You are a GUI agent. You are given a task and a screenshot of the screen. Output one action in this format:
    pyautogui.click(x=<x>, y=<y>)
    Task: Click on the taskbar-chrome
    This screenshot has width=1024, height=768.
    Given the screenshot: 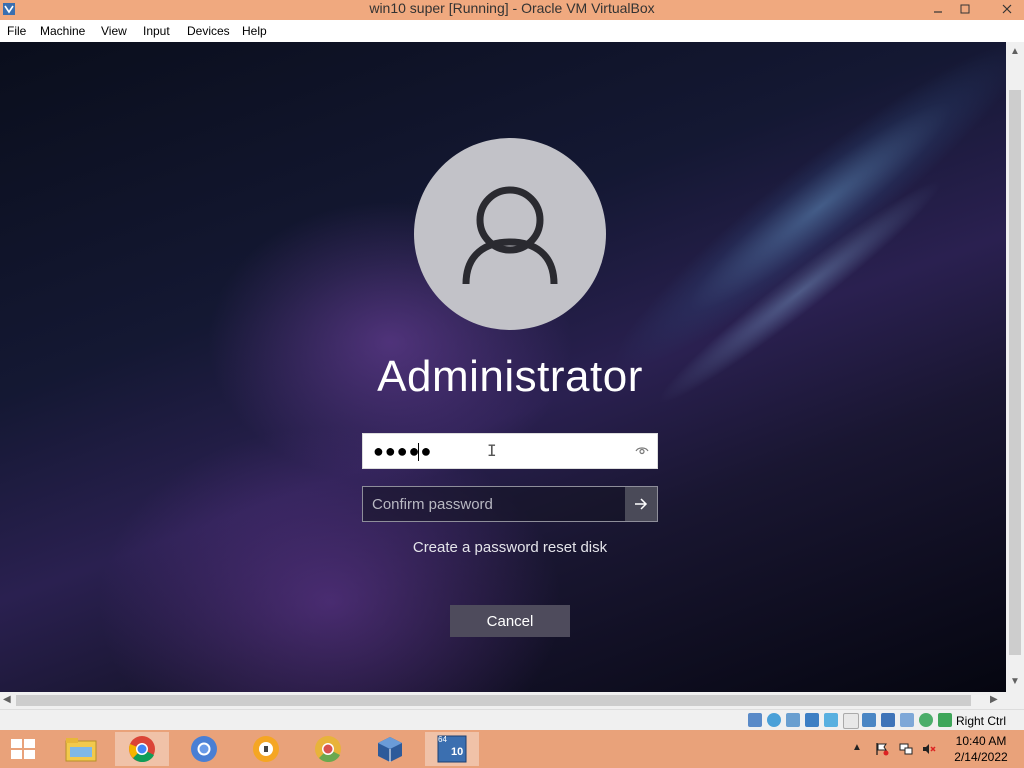 What is the action you would take?
    pyautogui.click(x=142, y=749)
    